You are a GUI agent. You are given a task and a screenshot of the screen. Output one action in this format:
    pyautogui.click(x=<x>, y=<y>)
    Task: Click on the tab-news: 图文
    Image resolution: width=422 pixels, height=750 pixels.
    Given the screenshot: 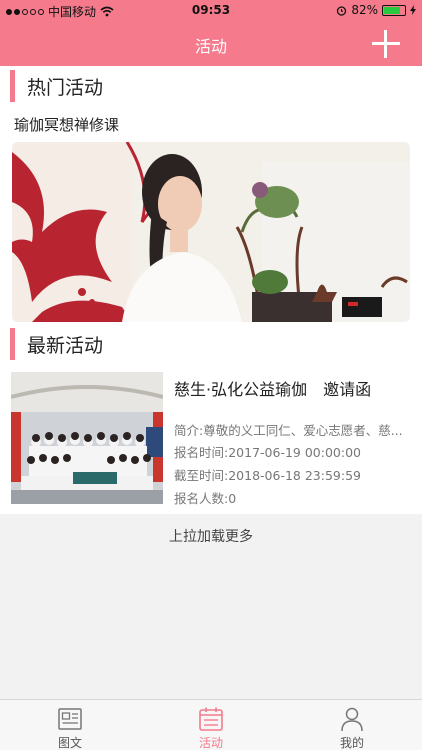 What is the action you would take?
    pyautogui.click(x=70, y=725)
    